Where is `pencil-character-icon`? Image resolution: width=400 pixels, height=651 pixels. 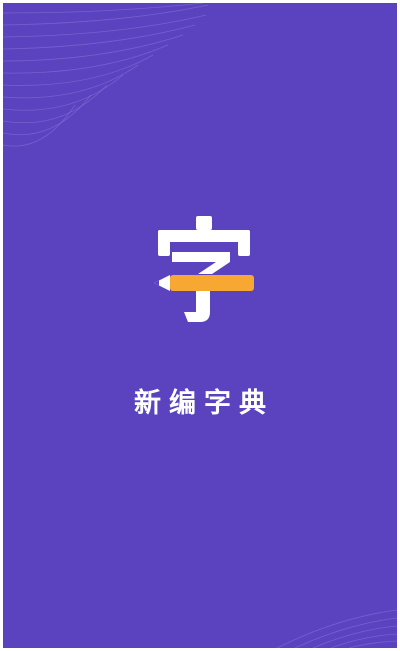
pencil-character-icon is located at coordinates (204, 269).